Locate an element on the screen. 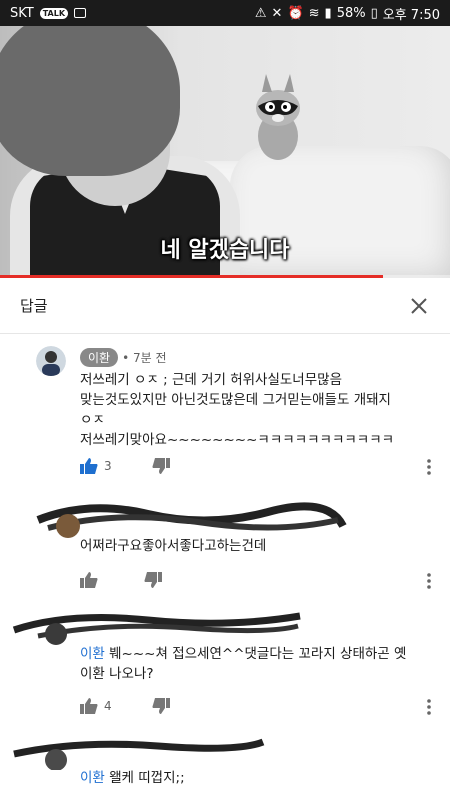 The image size is (450, 800). comment-actions is located at coordinates (121, 580).